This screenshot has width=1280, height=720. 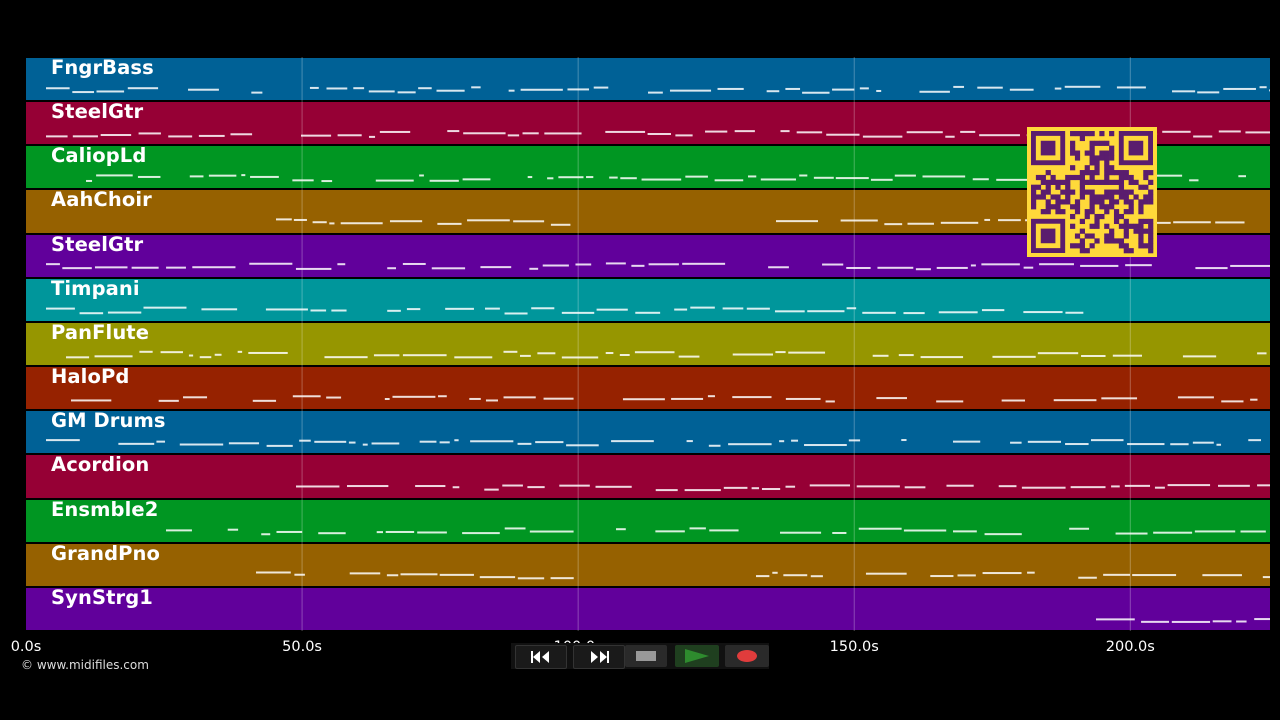 I want to click on record-button, so click(x=747, y=656).